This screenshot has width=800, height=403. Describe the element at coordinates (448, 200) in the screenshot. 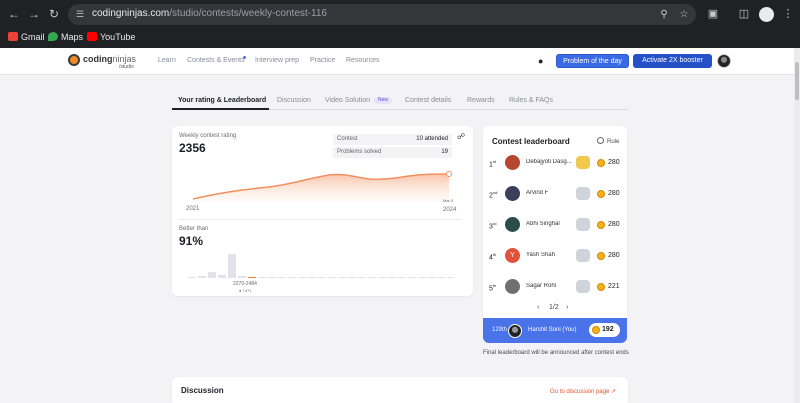

I see `last-point-label: Mar 5` at that location.